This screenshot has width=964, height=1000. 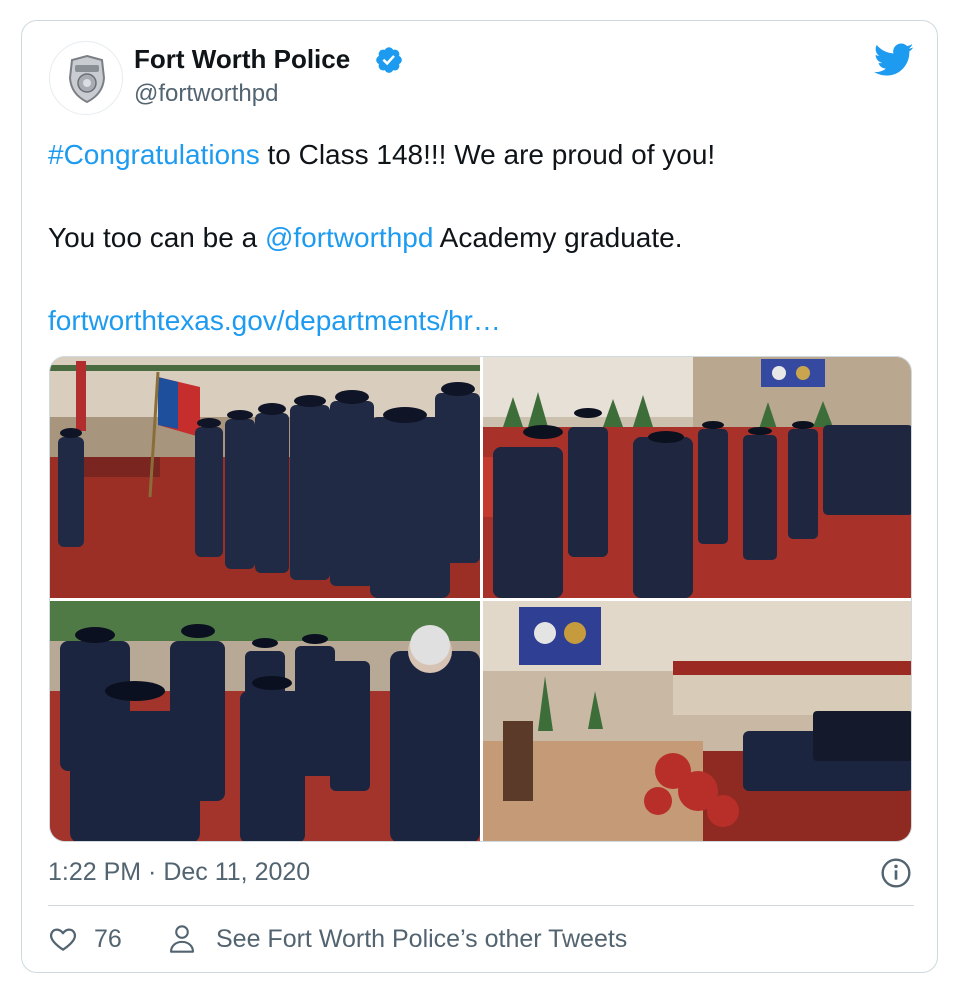 I want to click on author-handle: @fortworthpd, so click(x=206, y=94).